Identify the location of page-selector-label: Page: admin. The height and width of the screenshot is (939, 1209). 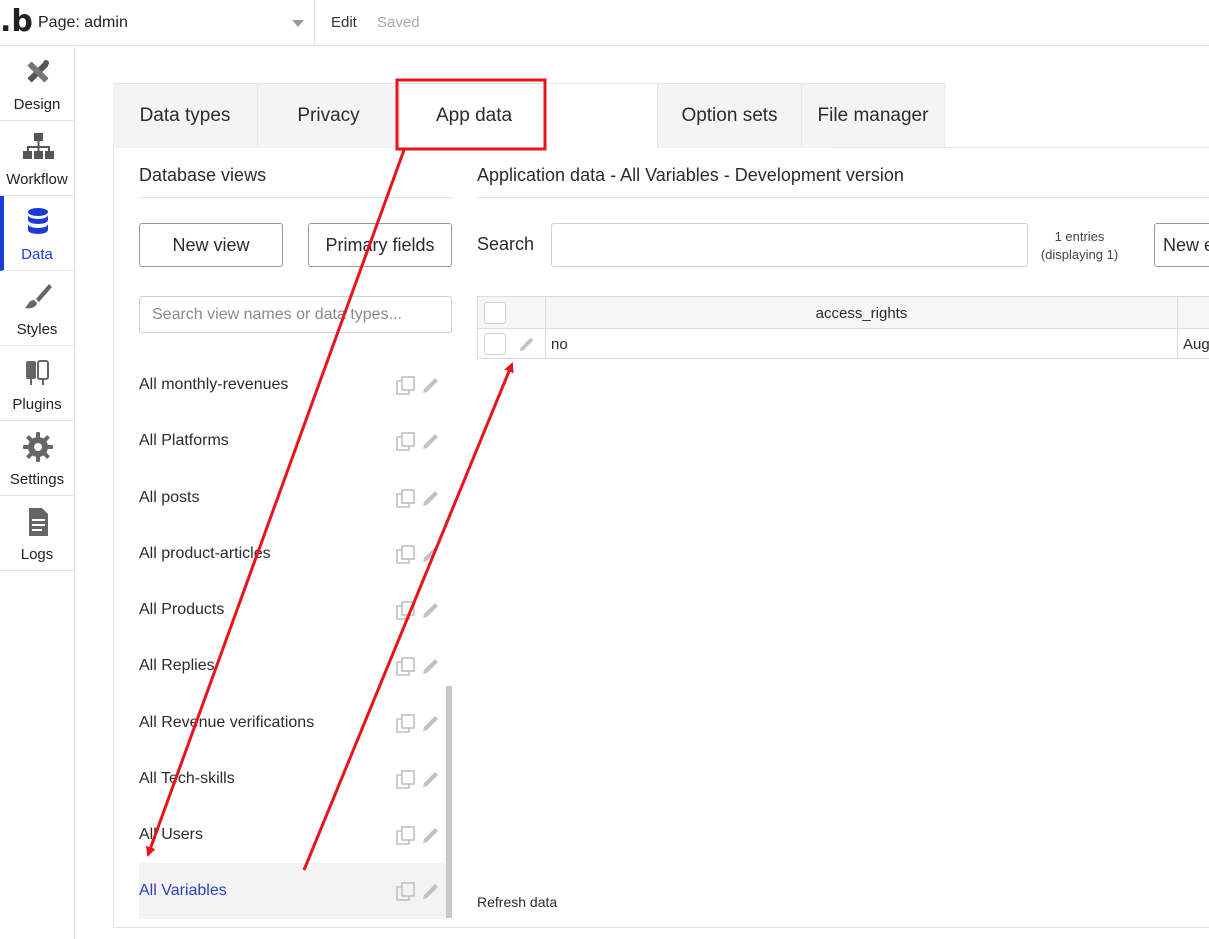
(83, 22).